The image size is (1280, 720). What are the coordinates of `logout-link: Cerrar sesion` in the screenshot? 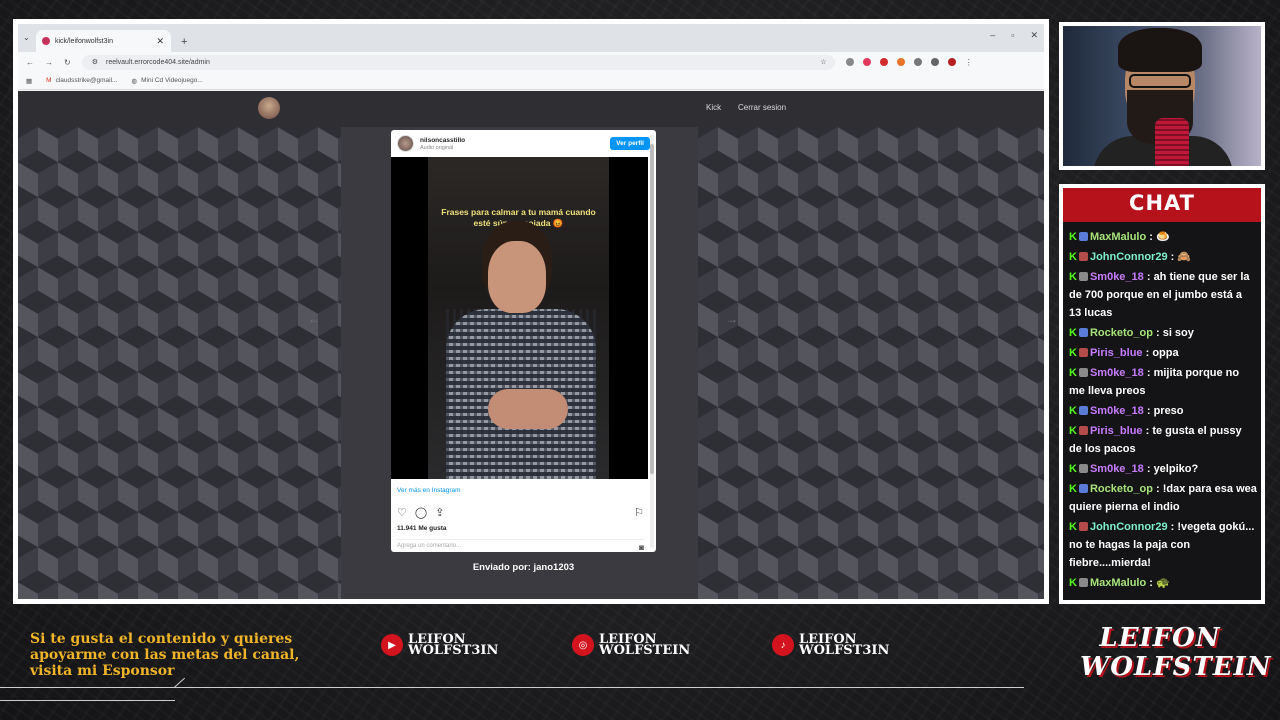 It's located at (762, 107).